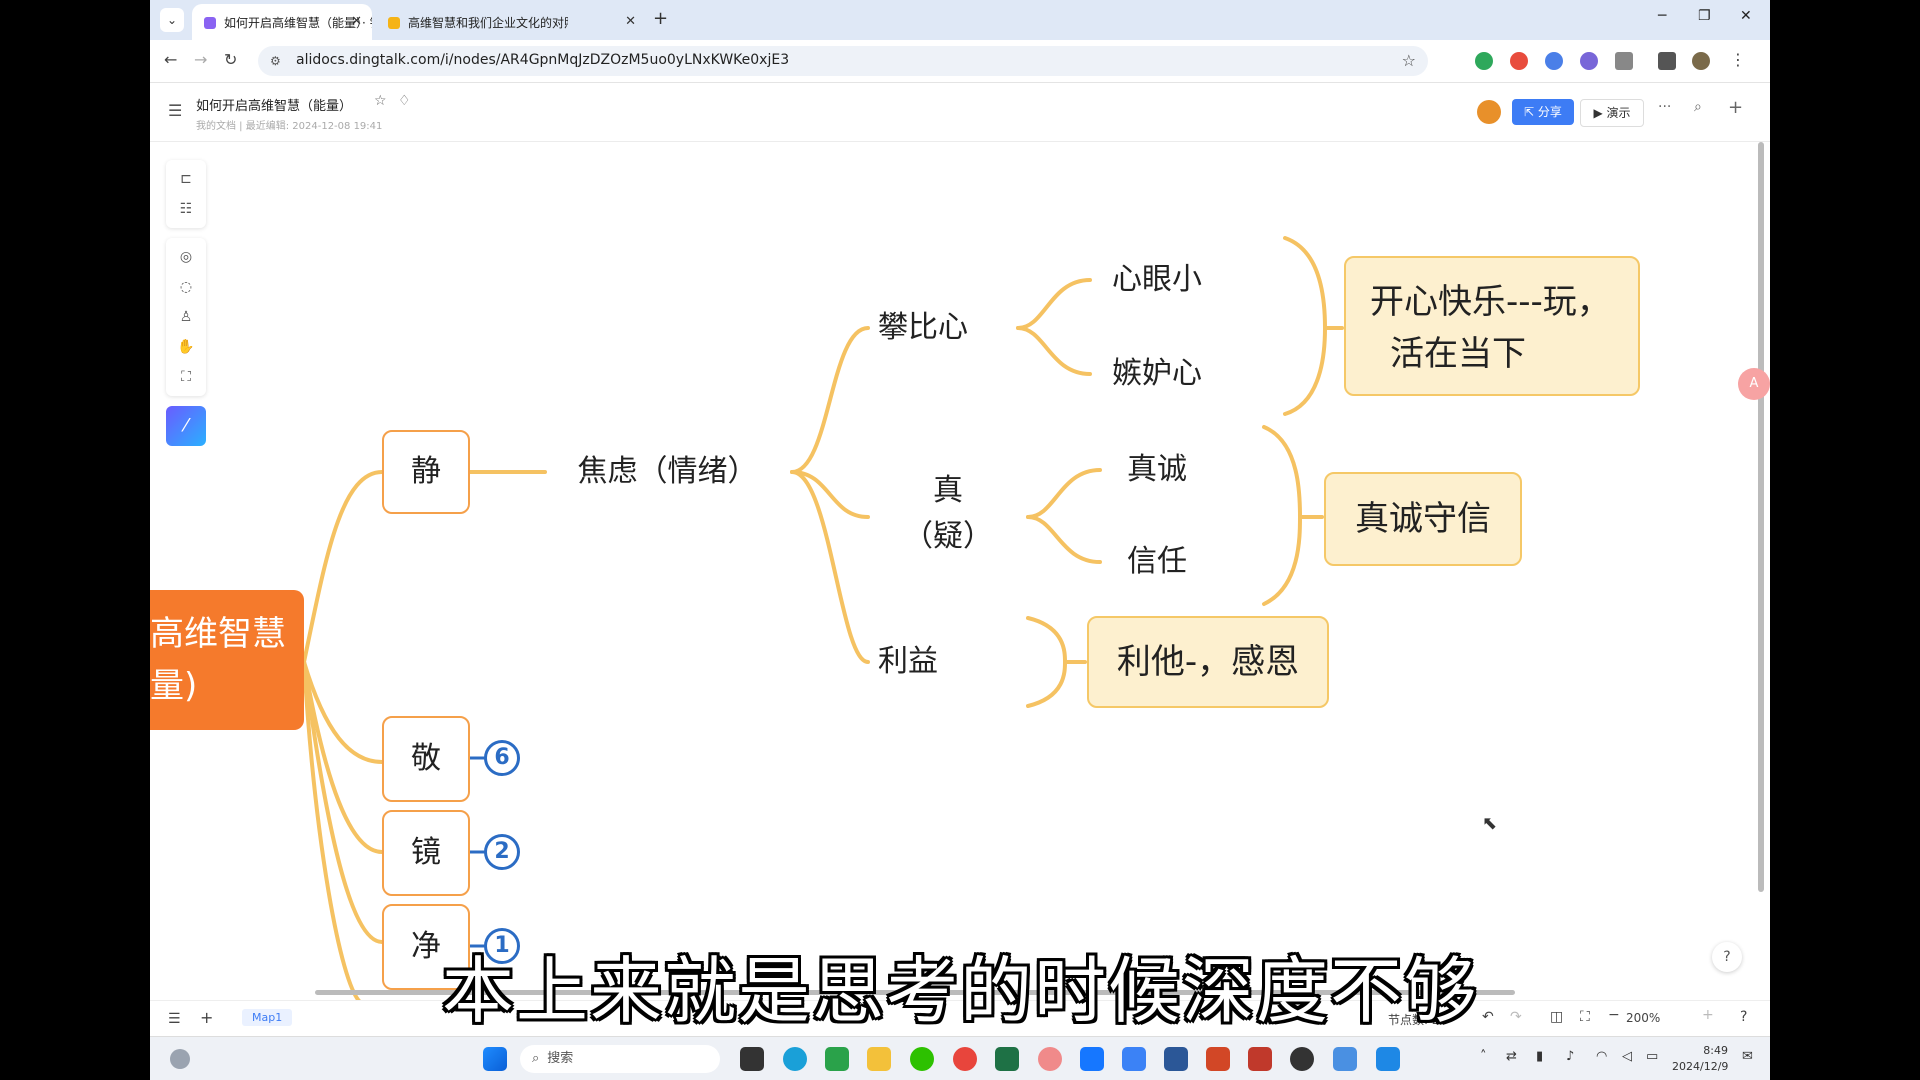 The width and height of the screenshot is (1920, 1080). What do you see at coordinates (965, 1059) in the screenshot?
I see `chrome-icon` at bounding box center [965, 1059].